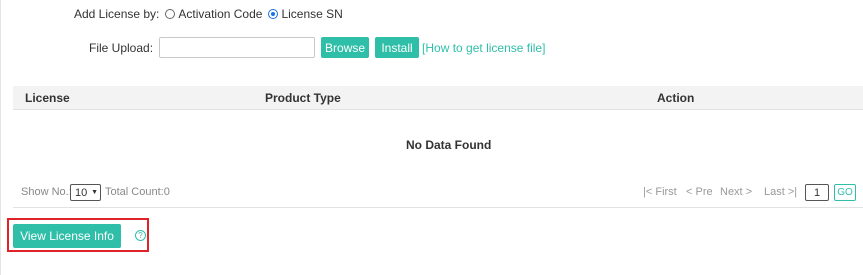 The height and width of the screenshot is (275, 863). I want to click on radio-activation-code: Activation Code, so click(213, 14).